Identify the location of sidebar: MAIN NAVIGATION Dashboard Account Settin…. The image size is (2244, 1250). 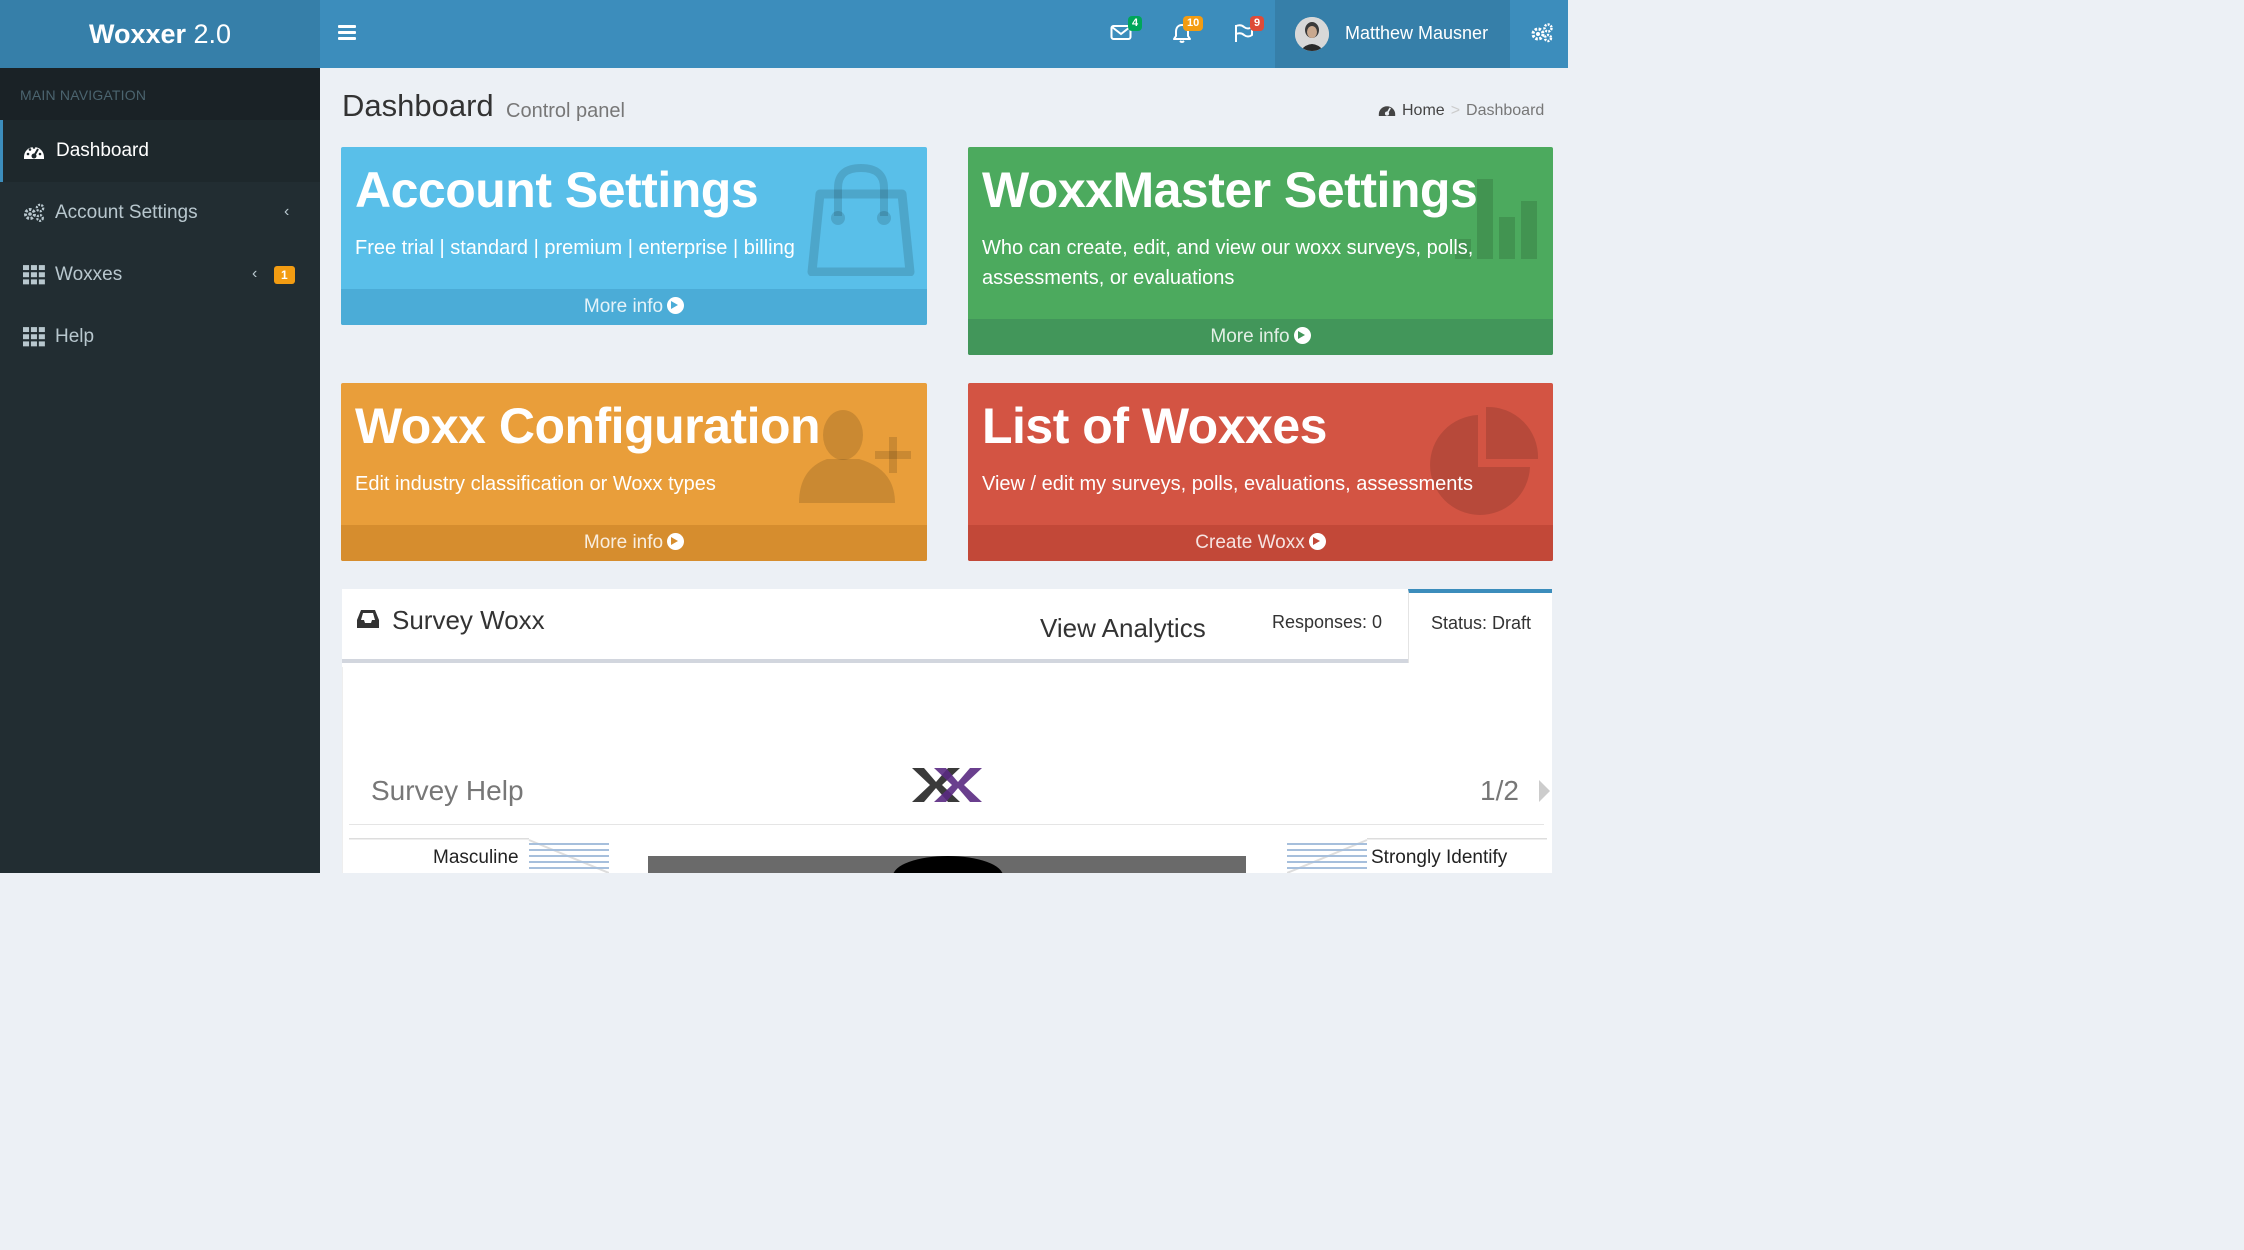
(160, 470).